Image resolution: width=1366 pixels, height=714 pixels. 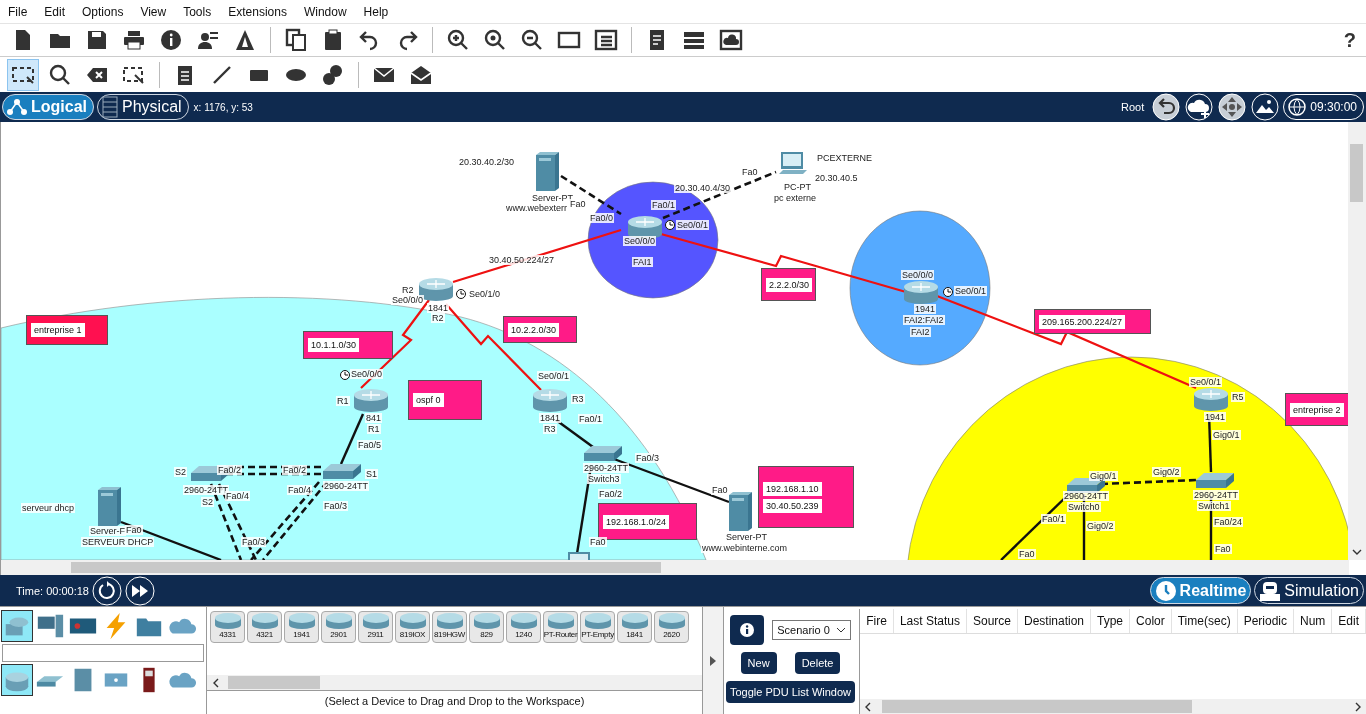 I want to click on scenario-select: Scenario 0, so click(x=811, y=630).